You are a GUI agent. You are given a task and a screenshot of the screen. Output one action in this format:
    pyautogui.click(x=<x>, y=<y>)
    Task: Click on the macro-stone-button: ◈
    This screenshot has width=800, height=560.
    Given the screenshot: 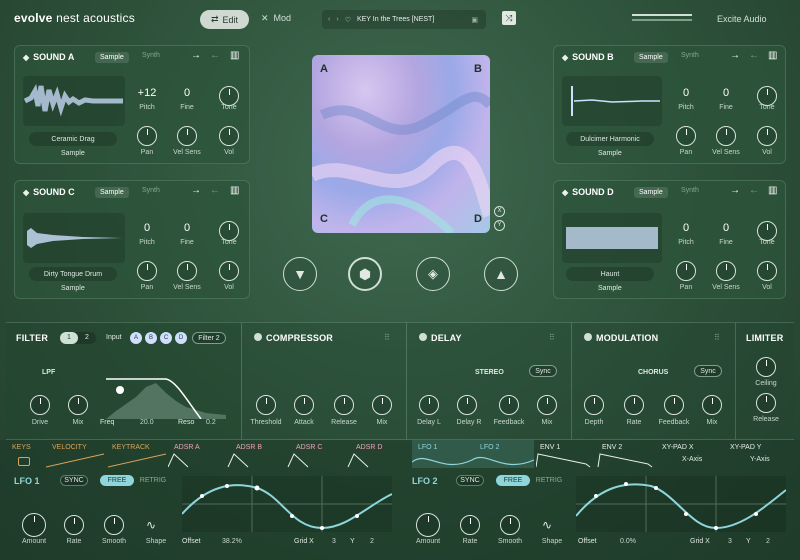 What is the action you would take?
    pyautogui.click(x=433, y=274)
    